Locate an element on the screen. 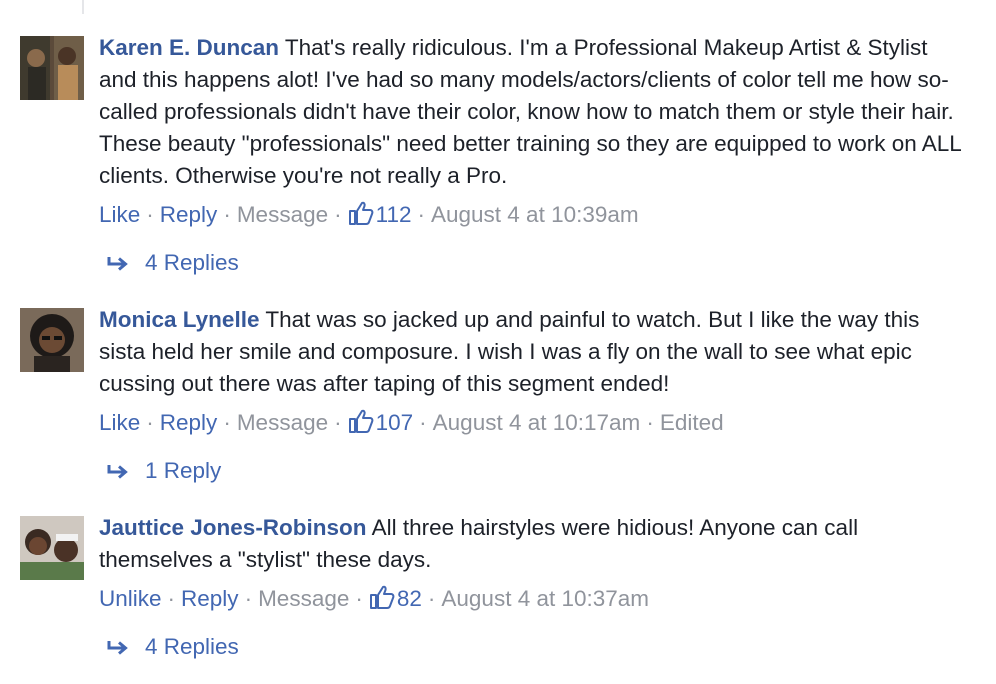  like-count-value: 107 is located at coordinates (394, 422).